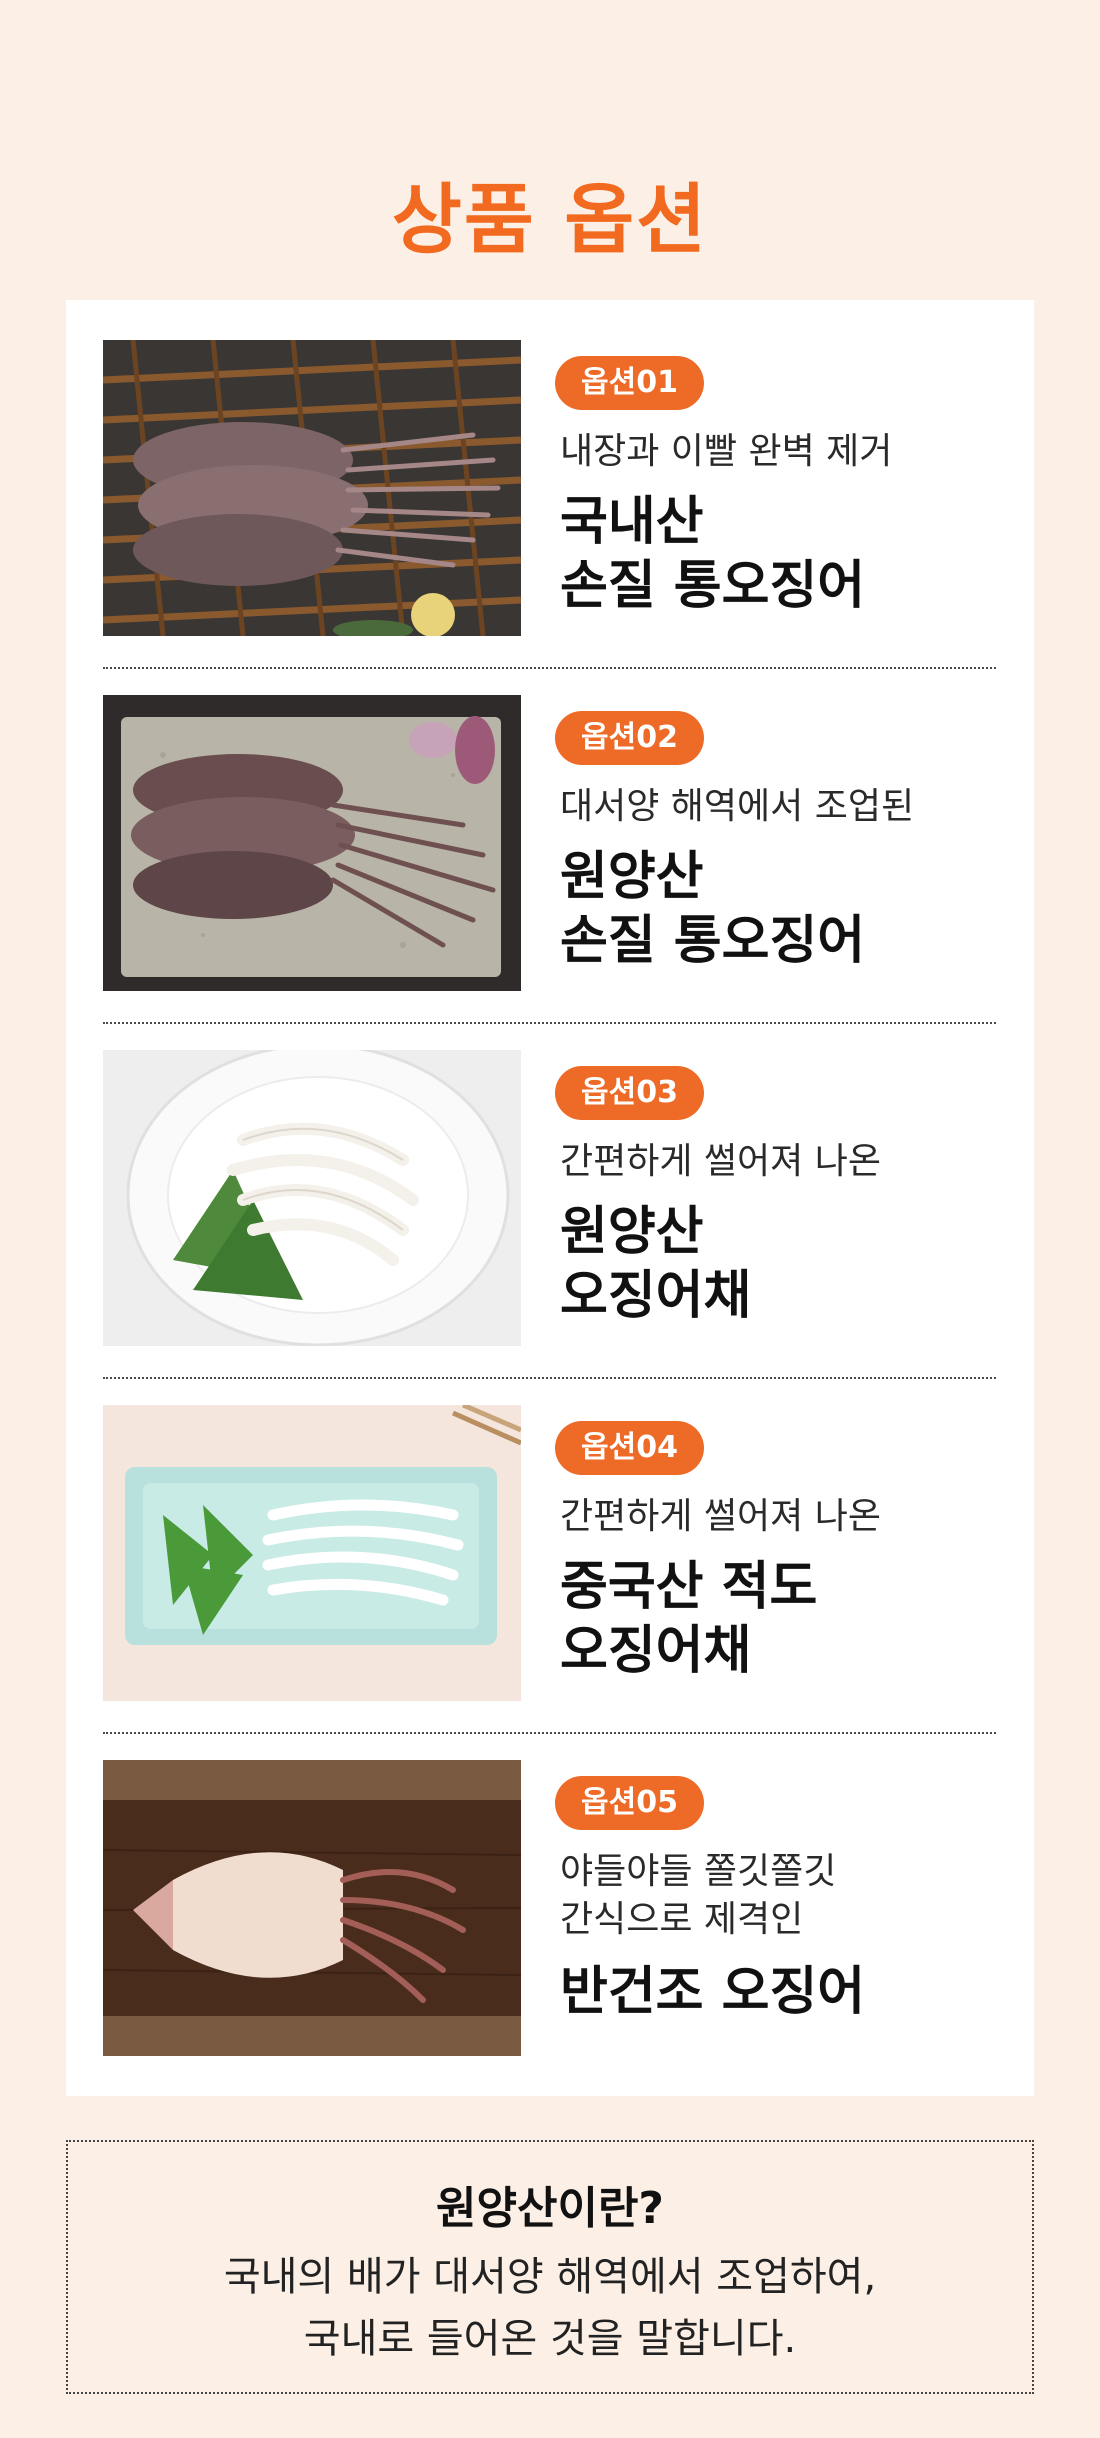  What do you see at coordinates (312, 843) in the screenshot?
I see `whole-squid-on-stone-plate-photo` at bounding box center [312, 843].